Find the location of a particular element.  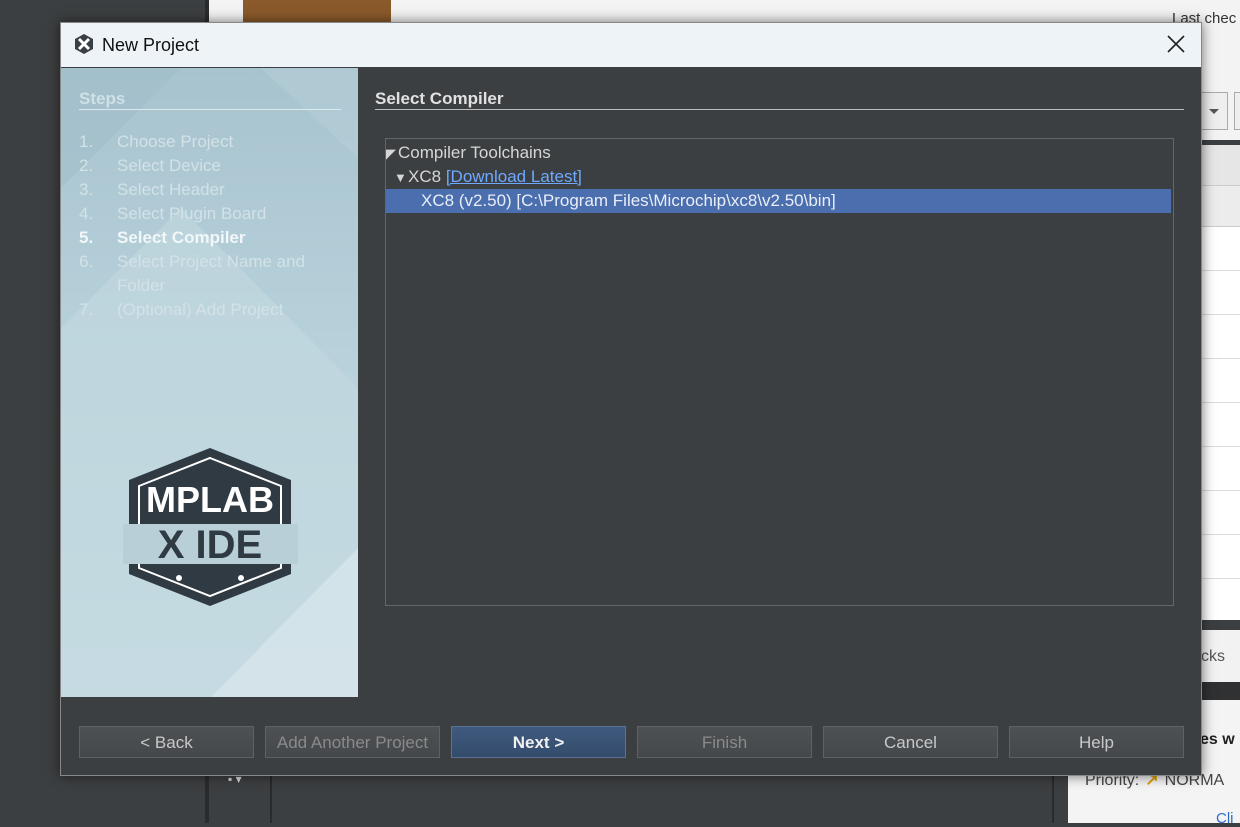

help-button: Help is located at coordinates (1096, 742).